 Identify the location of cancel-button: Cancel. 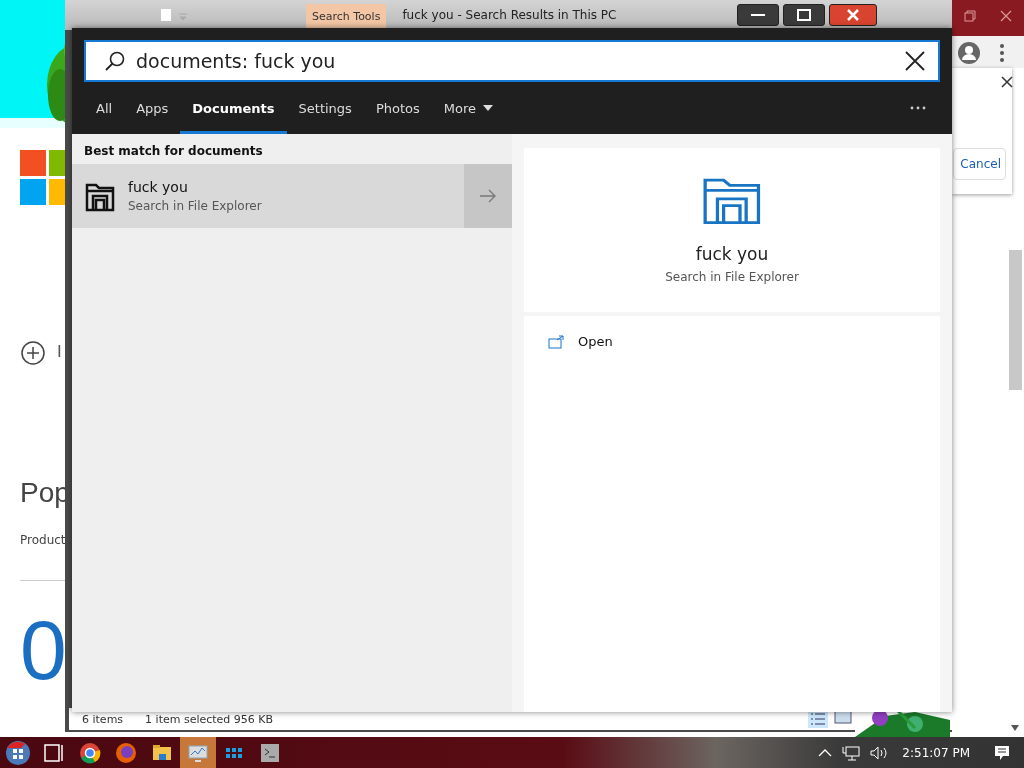
(979, 164).